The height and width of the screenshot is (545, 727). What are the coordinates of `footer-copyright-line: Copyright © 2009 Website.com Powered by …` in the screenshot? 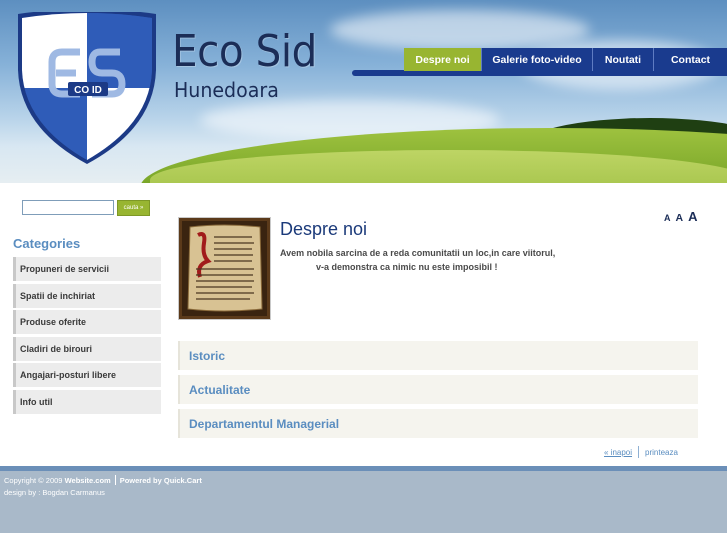 It's located at (103, 480).